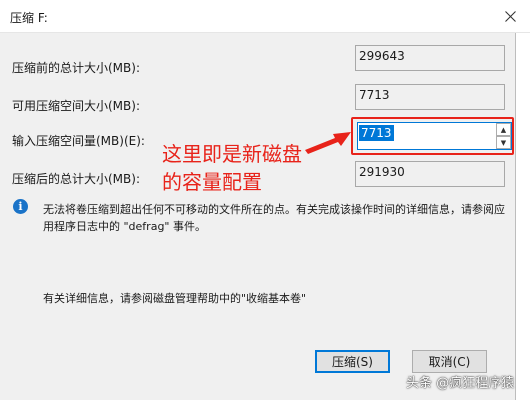 This screenshot has width=530, height=400. I want to click on close-icon, so click(510, 16).